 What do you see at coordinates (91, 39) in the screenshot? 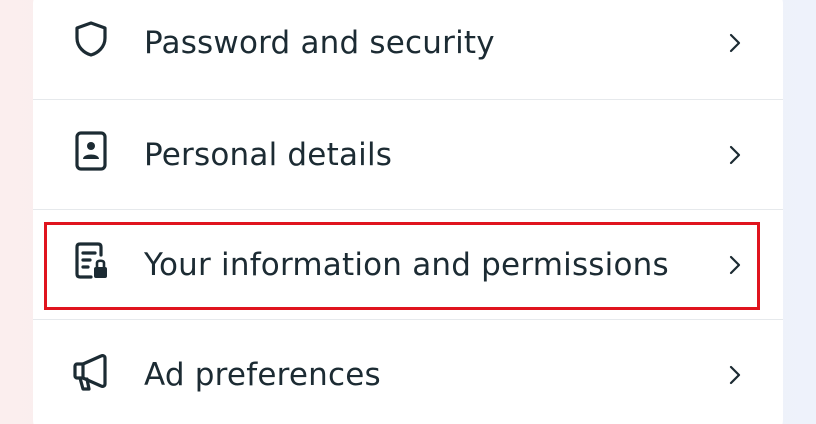
I see `shield-icon` at bounding box center [91, 39].